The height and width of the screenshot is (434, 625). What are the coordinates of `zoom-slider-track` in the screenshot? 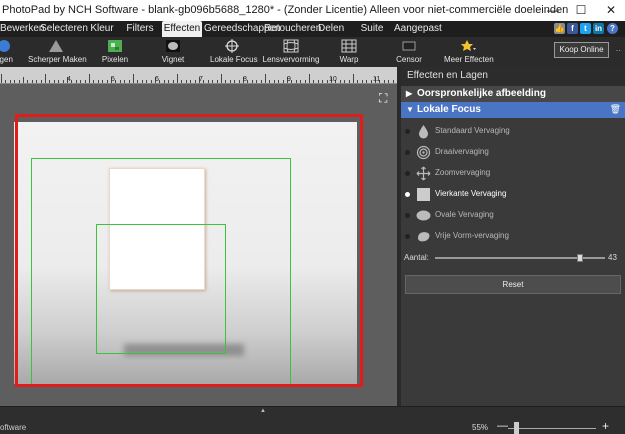 It's located at (552, 428).